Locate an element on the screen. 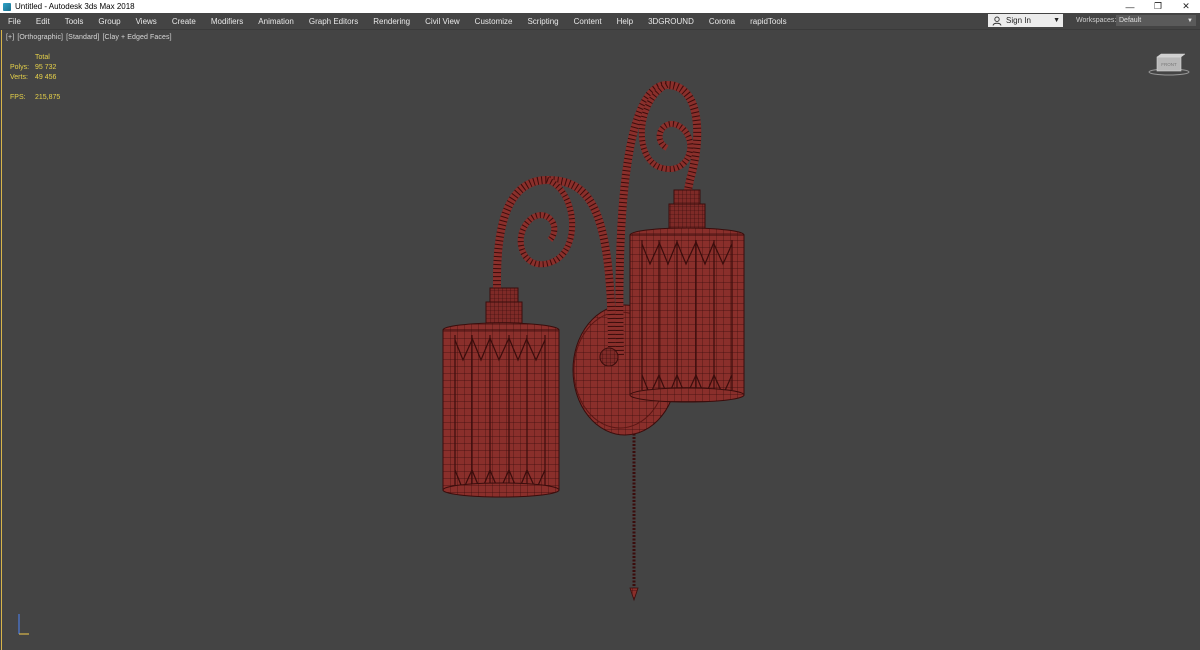 This screenshot has width=1200, height=650. restore-button: ❐ is located at coordinates (1158, 6).